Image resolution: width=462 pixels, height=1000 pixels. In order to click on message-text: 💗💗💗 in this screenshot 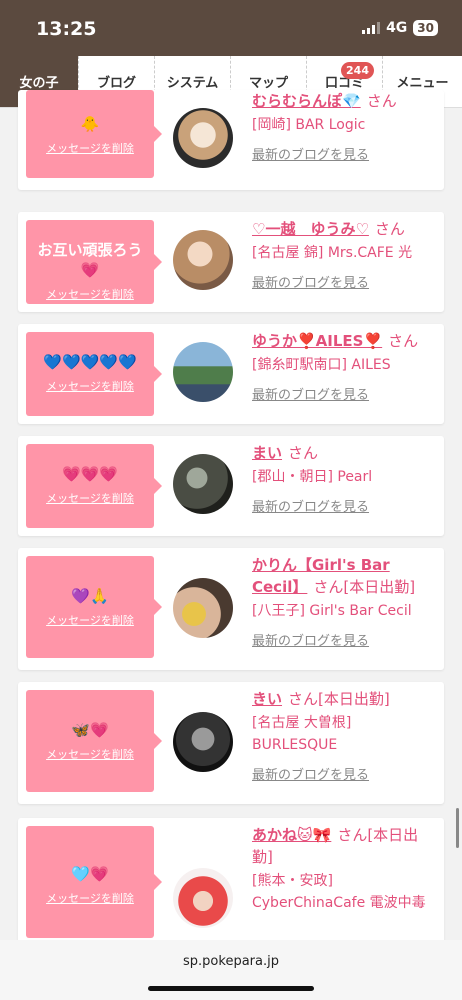, I will do `click(90, 474)`.